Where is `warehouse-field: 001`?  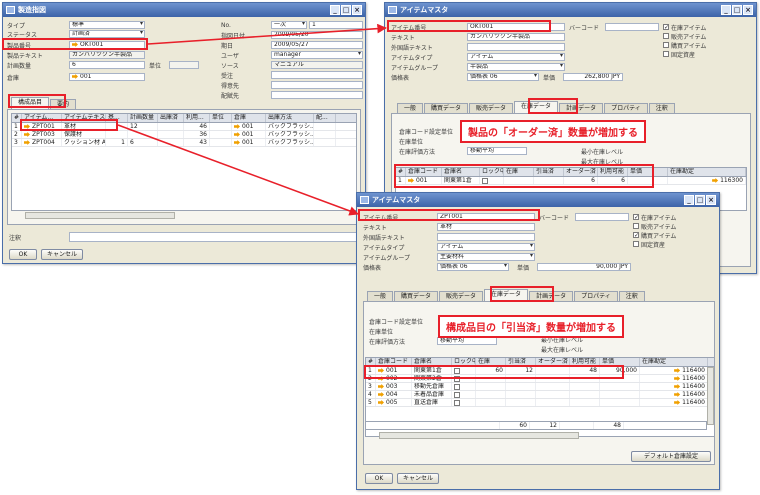 warehouse-field: 001 is located at coordinates (107, 77).